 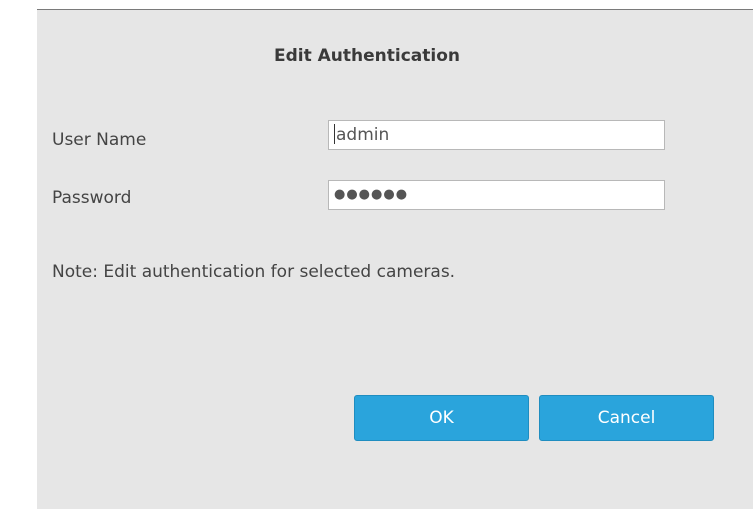 What do you see at coordinates (371, 194) in the screenshot?
I see `password-value: ●●●●●●` at bounding box center [371, 194].